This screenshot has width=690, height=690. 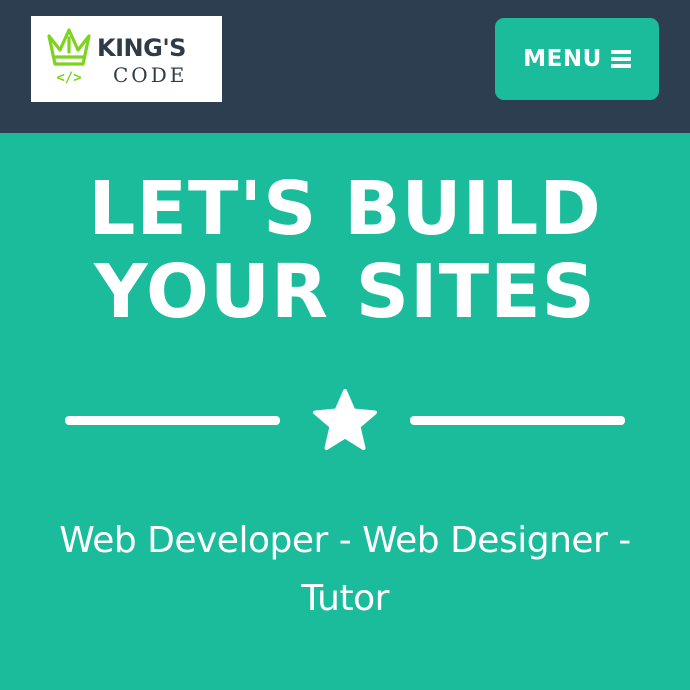 What do you see at coordinates (345, 598) in the screenshot?
I see `hero-subtitle-line-2: Tutor` at bounding box center [345, 598].